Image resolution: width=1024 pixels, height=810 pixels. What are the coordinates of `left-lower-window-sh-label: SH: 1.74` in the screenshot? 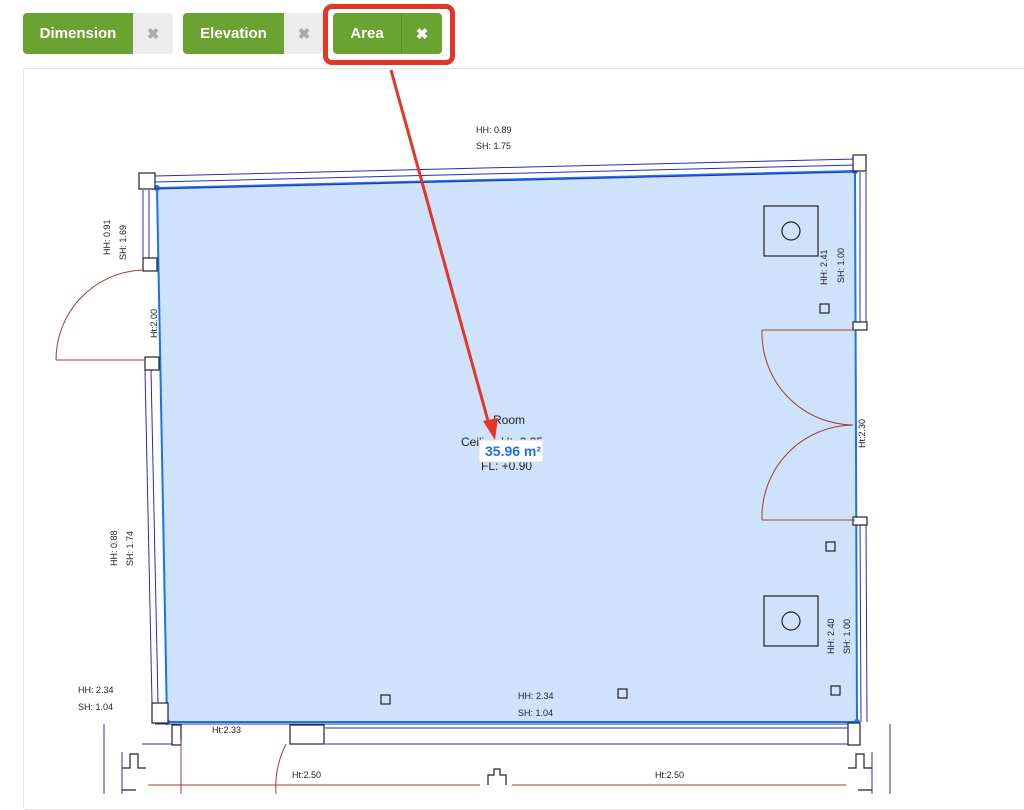 It's located at (130, 548).